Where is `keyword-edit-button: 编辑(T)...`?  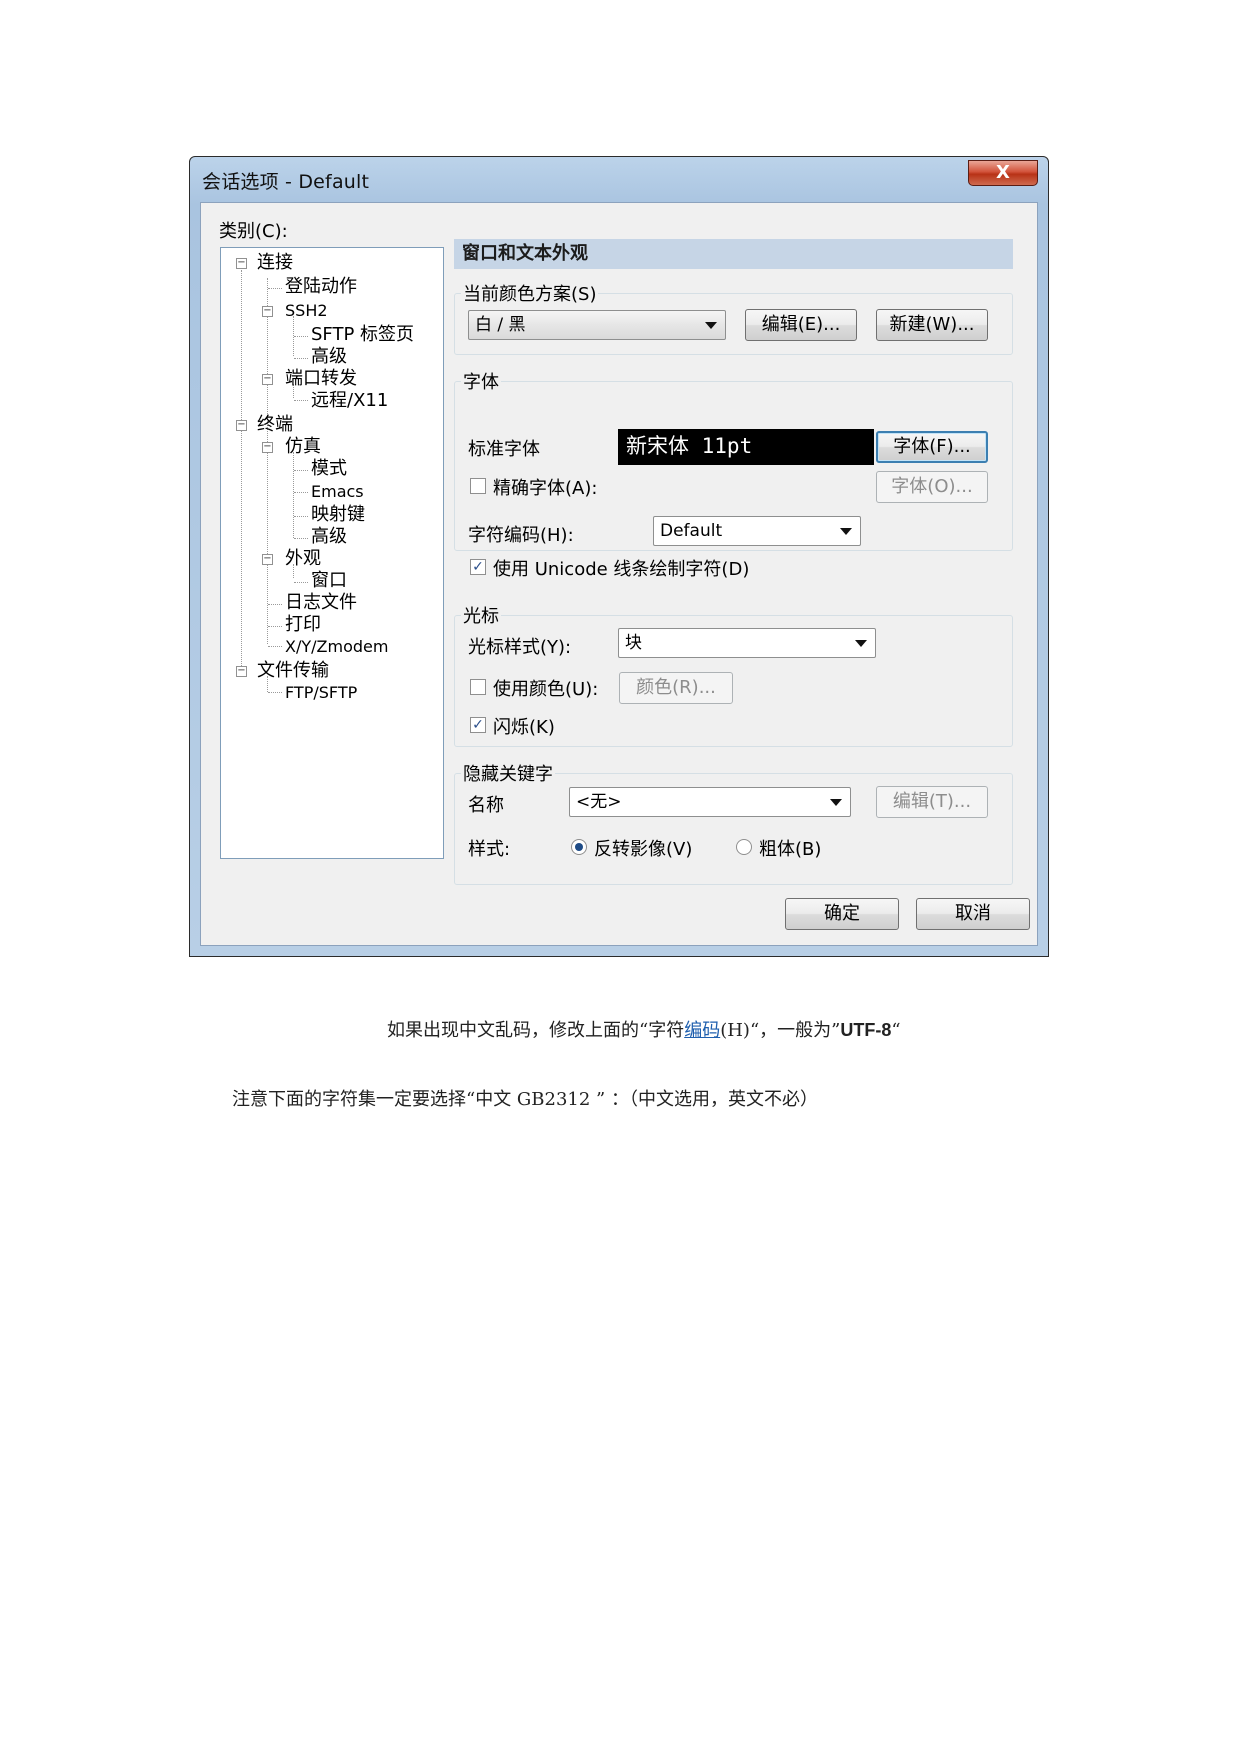 keyword-edit-button: 编辑(T)... is located at coordinates (932, 802).